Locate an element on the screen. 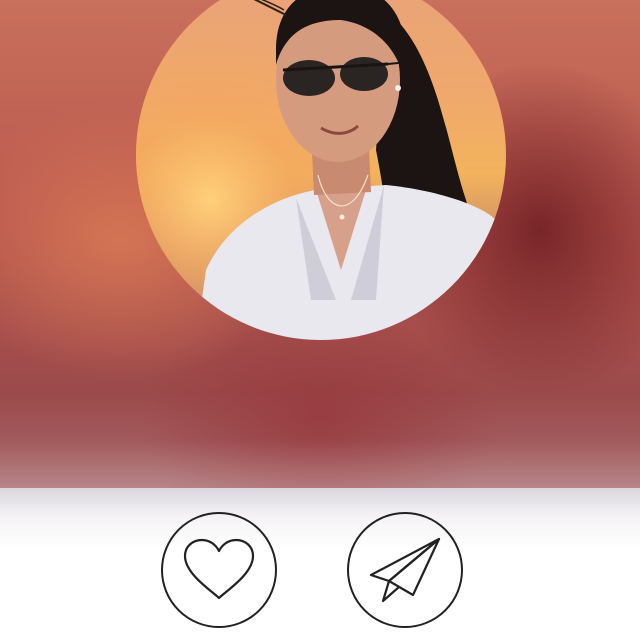  like-button is located at coordinates (219, 570).